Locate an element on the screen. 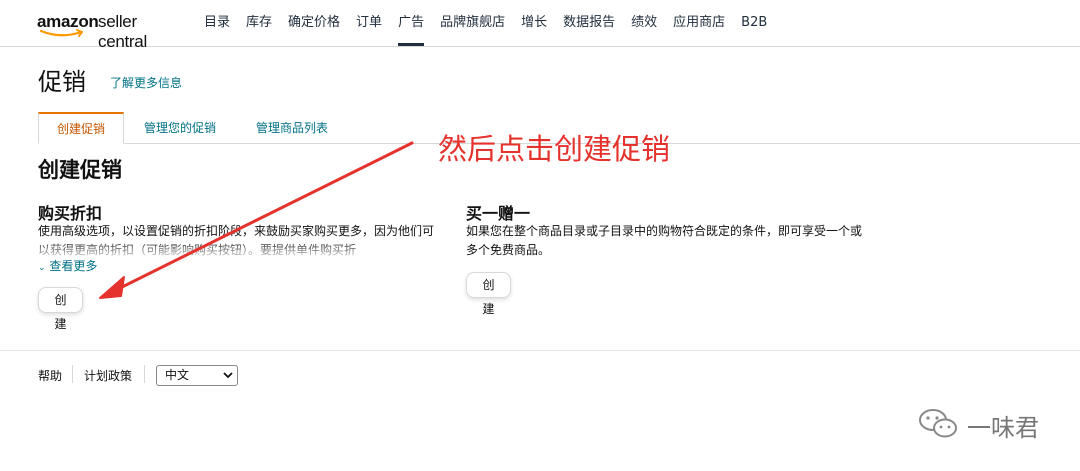 Image resolution: width=1080 pixels, height=471 pixels. watermark: 一味君 is located at coordinates (987, 425).